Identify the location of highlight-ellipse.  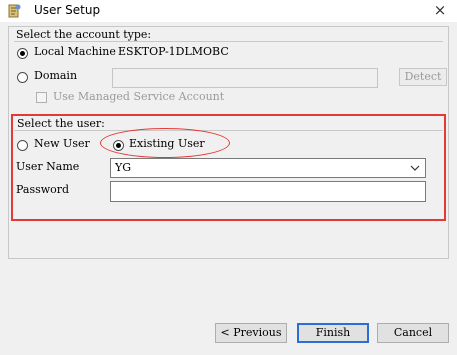
(165, 143).